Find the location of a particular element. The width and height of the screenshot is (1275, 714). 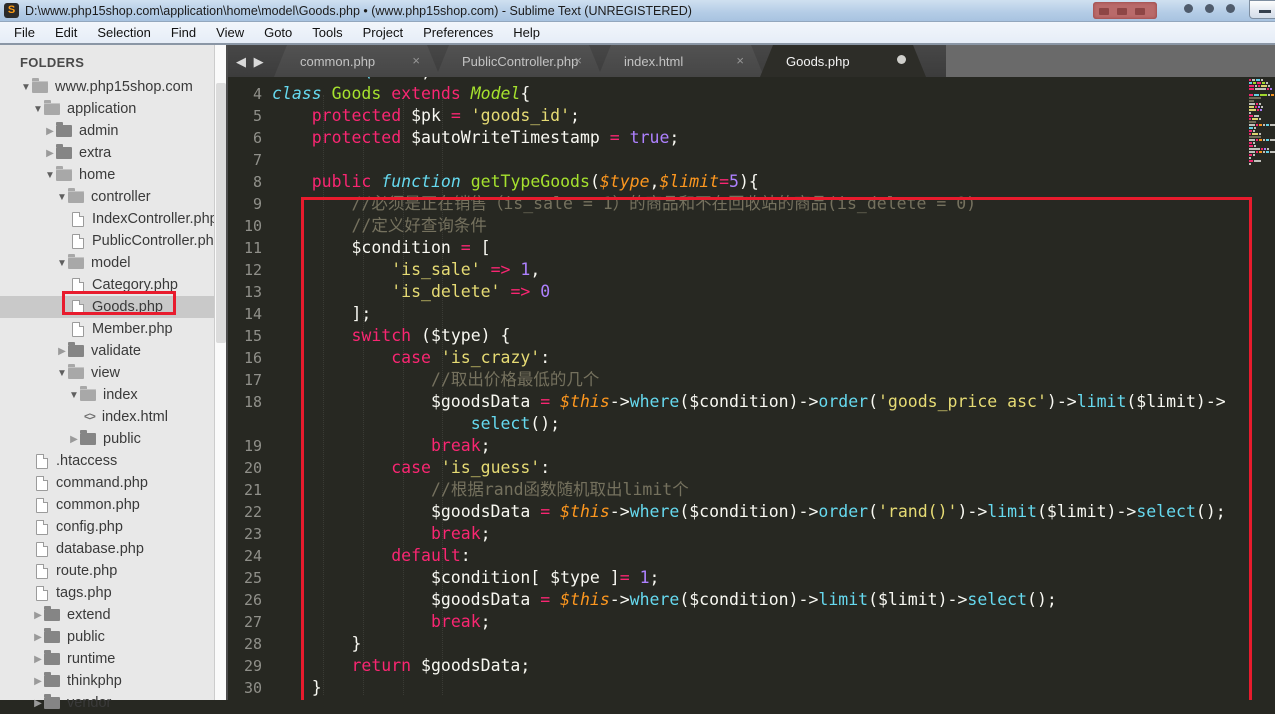

tree-file-tags.php: tags.php is located at coordinates (114, 593).